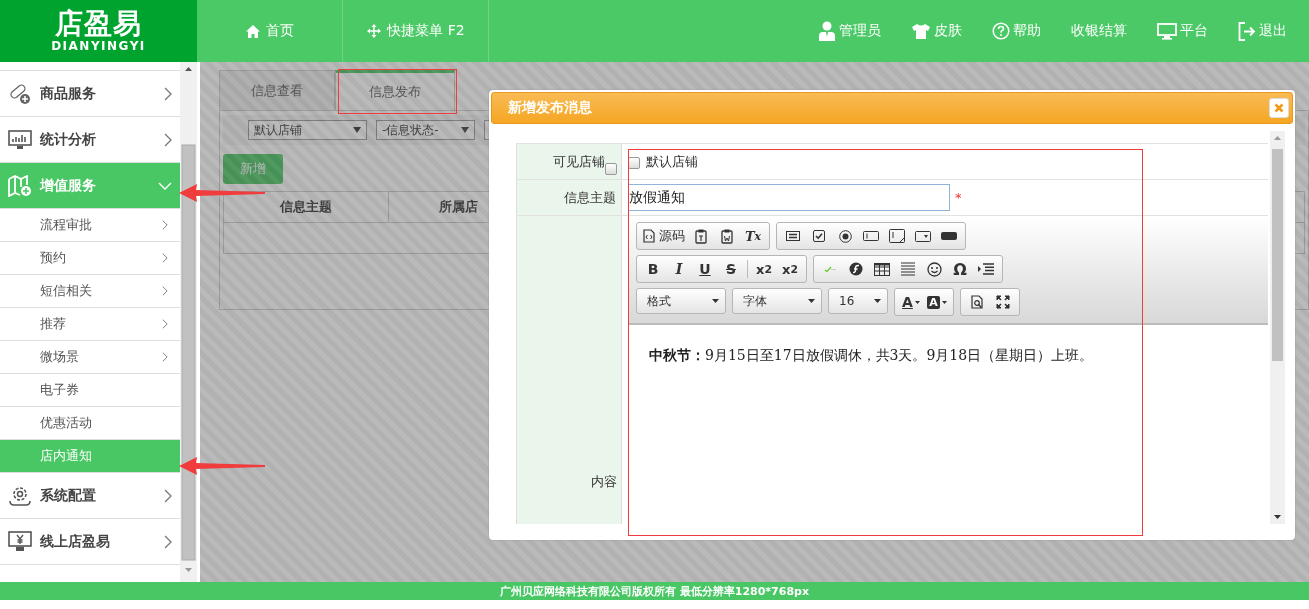  Describe the element at coordinates (897, 236) in the screenshot. I see `textarea-icon` at that location.